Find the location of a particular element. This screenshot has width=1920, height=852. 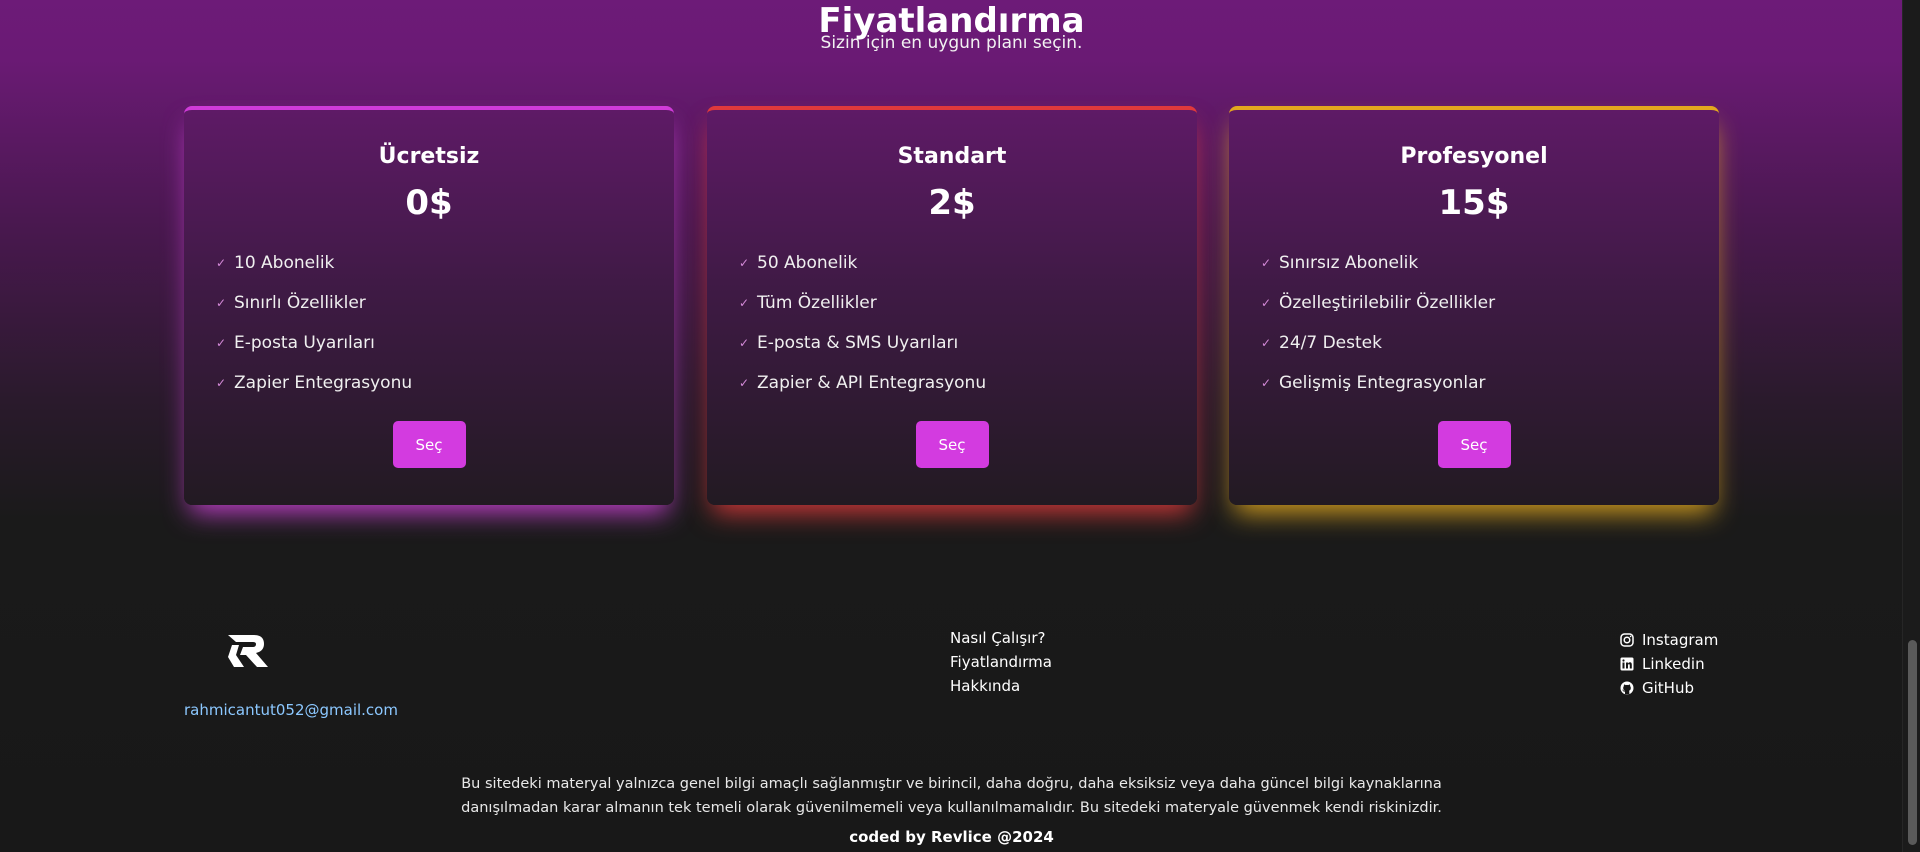

feature-label: Tüm Özellikler is located at coordinates (817, 303).